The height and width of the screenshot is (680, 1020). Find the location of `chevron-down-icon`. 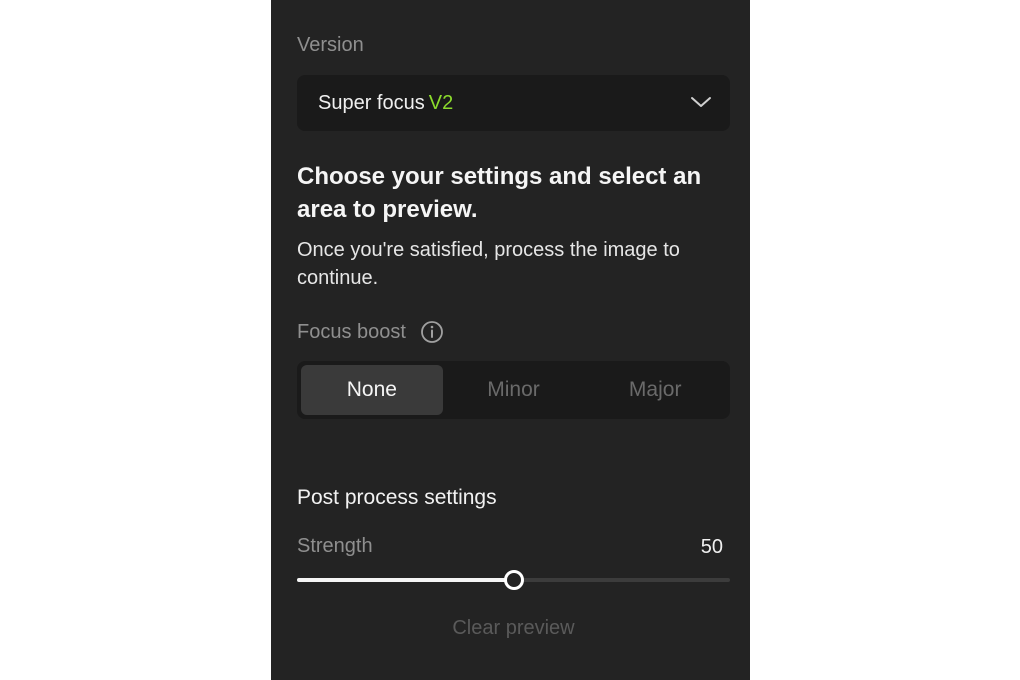

chevron-down-icon is located at coordinates (701, 102).